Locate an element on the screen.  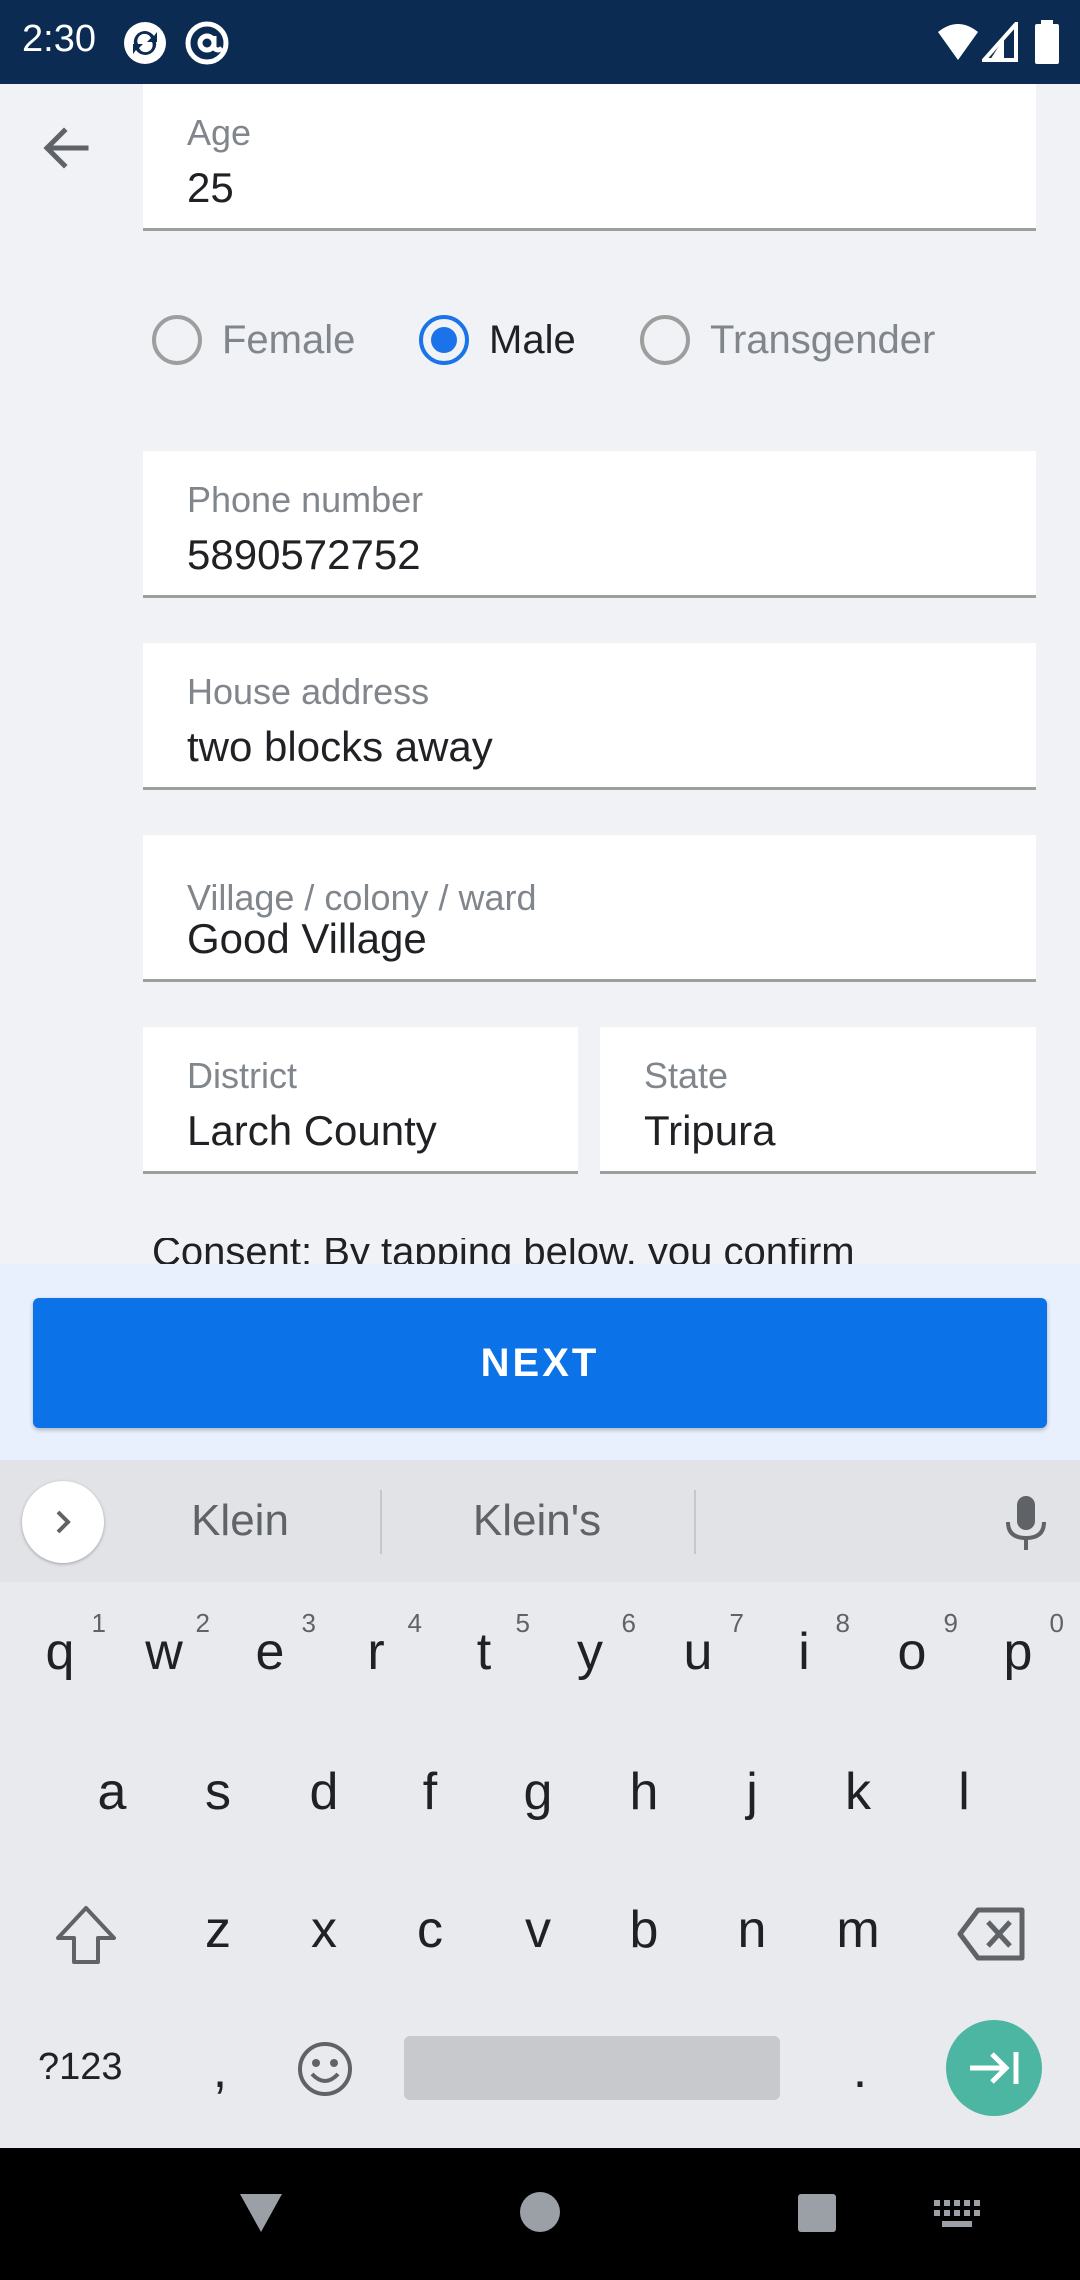
key-o: o9 is located at coordinates (915, 1645).